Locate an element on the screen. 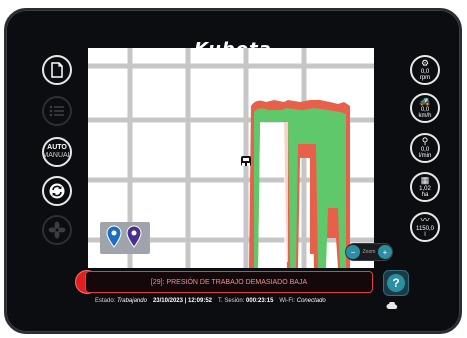 This screenshot has width=467, height=338. stat-unit: l/min is located at coordinates (425, 156).